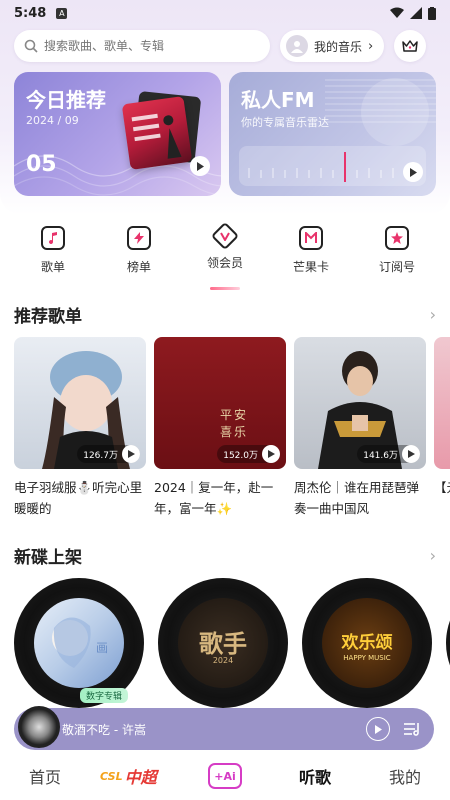  I want to click on category-vip: 领会员, so click(225, 251).